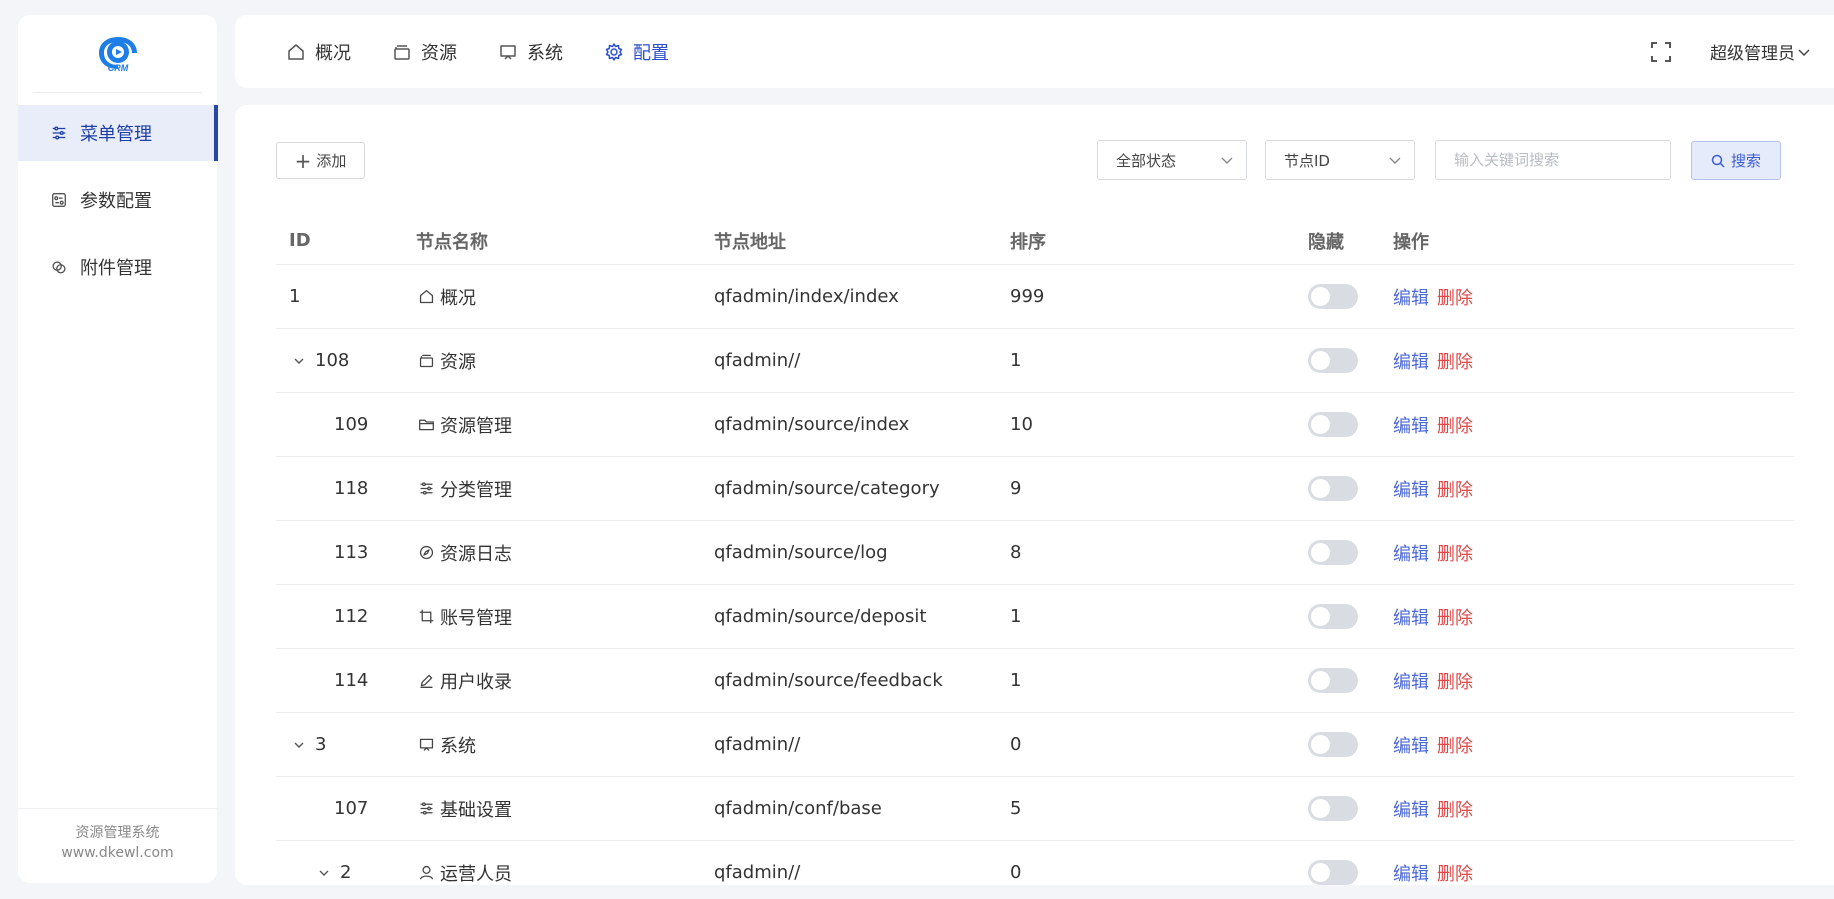 This screenshot has height=899, width=1834. Describe the element at coordinates (476, 618) in the screenshot. I see `row-name: 账号管理` at that location.